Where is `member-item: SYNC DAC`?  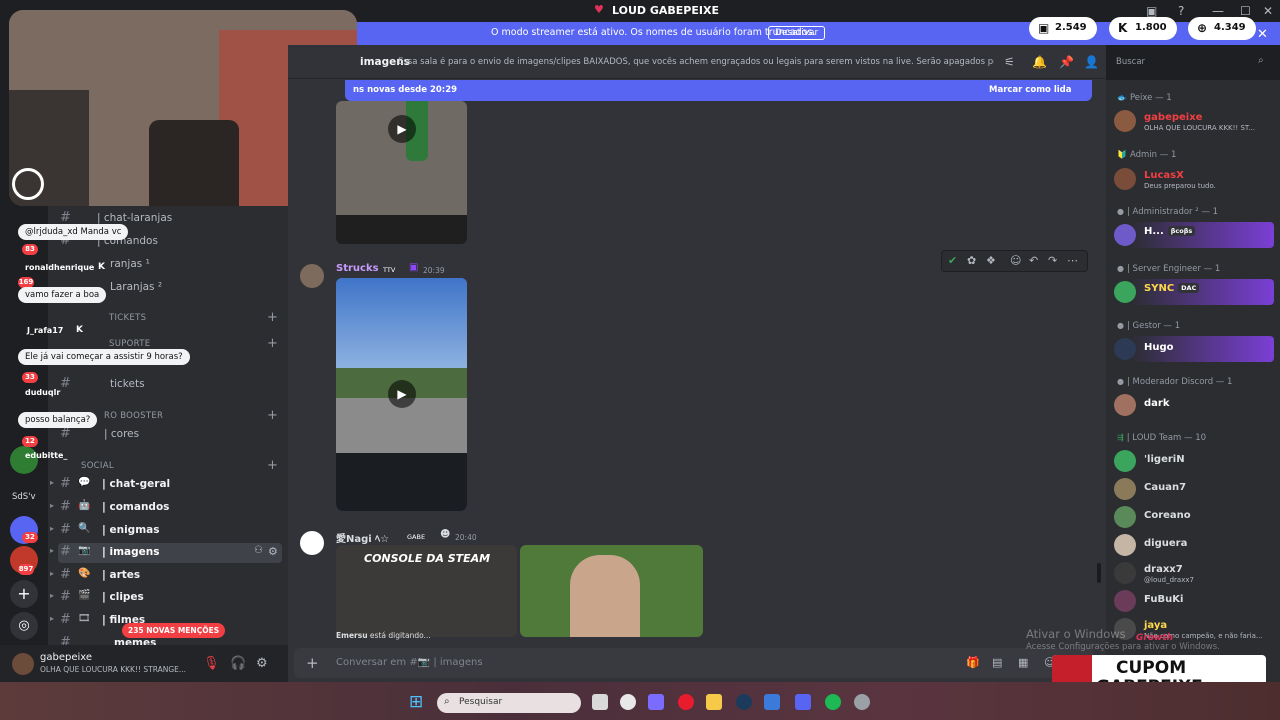
member-item: SYNC DAC is located at coordinates (1194, 292).